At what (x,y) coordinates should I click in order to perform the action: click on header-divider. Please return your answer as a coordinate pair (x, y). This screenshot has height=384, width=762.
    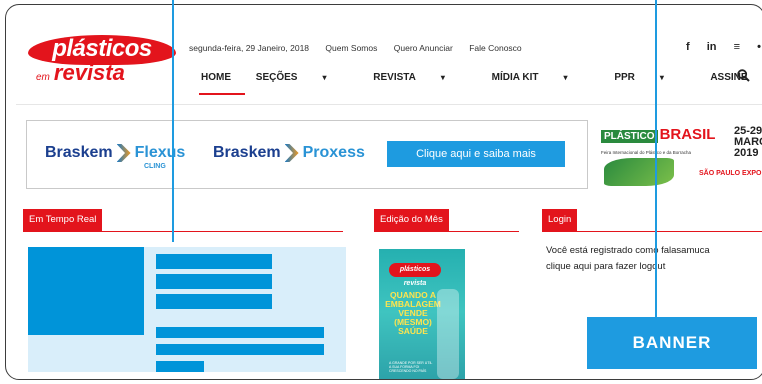
    Looking at the image, I should click on (389, 104).